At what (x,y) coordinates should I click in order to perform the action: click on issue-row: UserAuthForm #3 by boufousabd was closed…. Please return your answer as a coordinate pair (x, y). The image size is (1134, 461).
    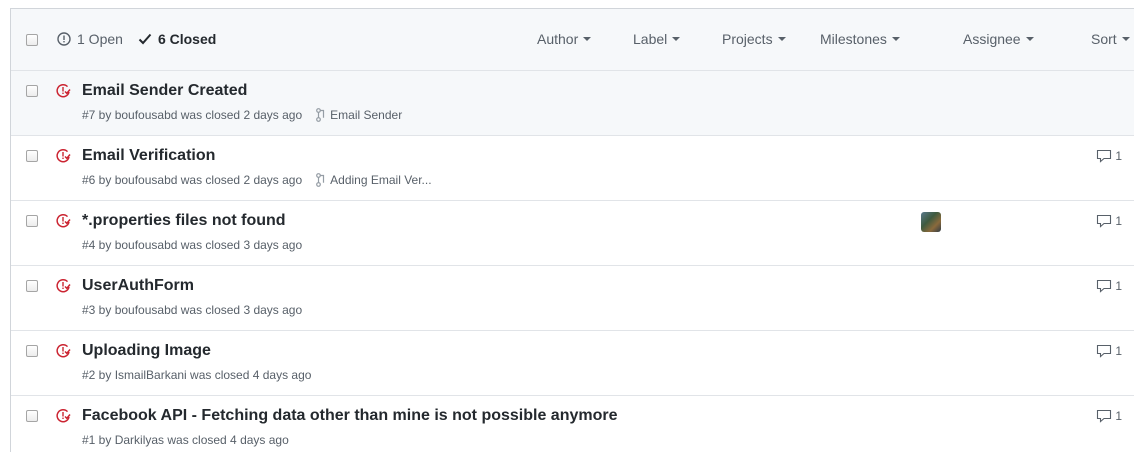
    Looking at the image, I should click on (572, 298).